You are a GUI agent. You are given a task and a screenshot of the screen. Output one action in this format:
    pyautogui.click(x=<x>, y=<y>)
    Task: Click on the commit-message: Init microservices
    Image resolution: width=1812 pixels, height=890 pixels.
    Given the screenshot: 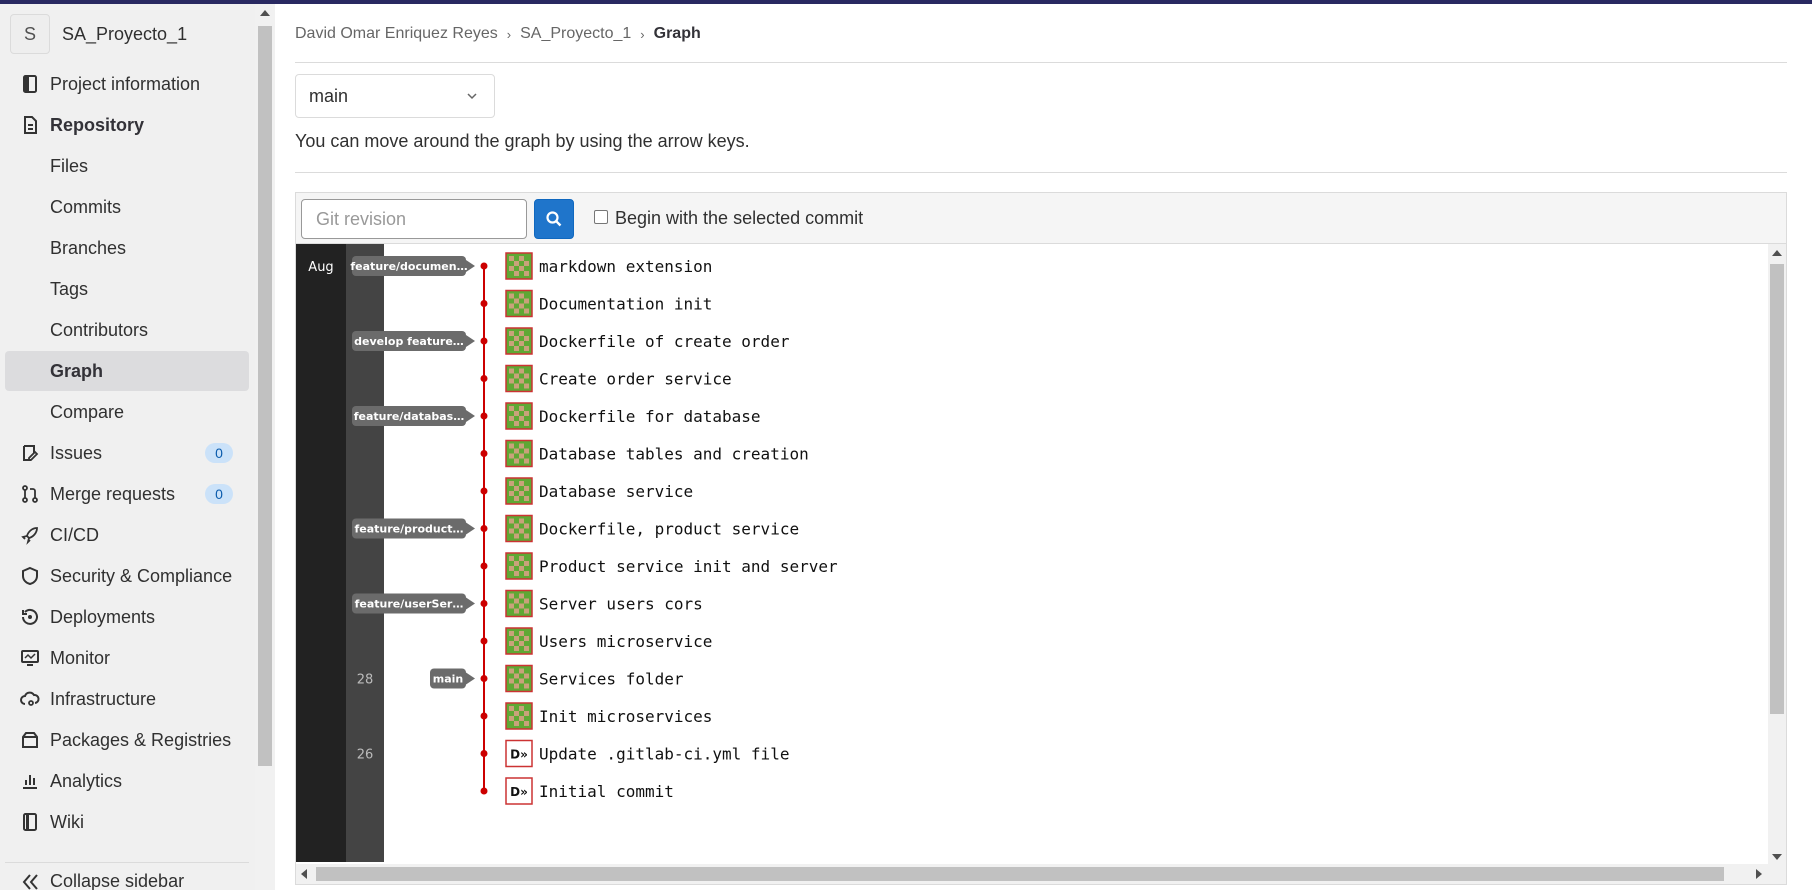 What is the action you would take?
    pyautogui.click(x=625, y=716)
    